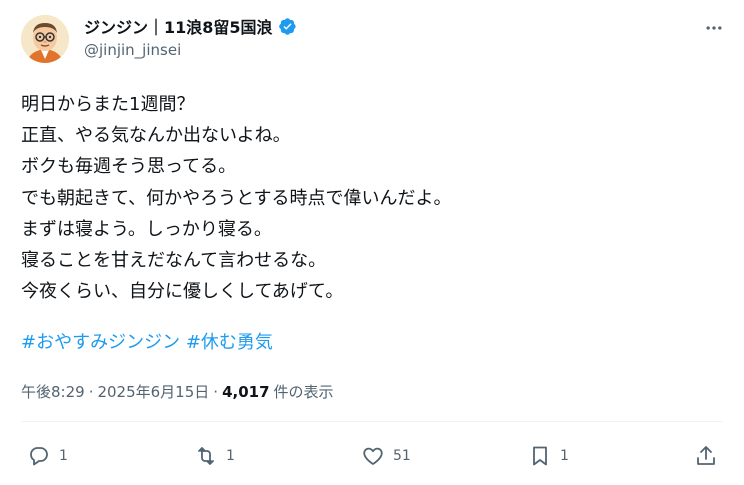 The image size is (744, 485). I want to click on tweet-line: 今夜くらい、自分に優しくしてあげて。, so click(182, 292).